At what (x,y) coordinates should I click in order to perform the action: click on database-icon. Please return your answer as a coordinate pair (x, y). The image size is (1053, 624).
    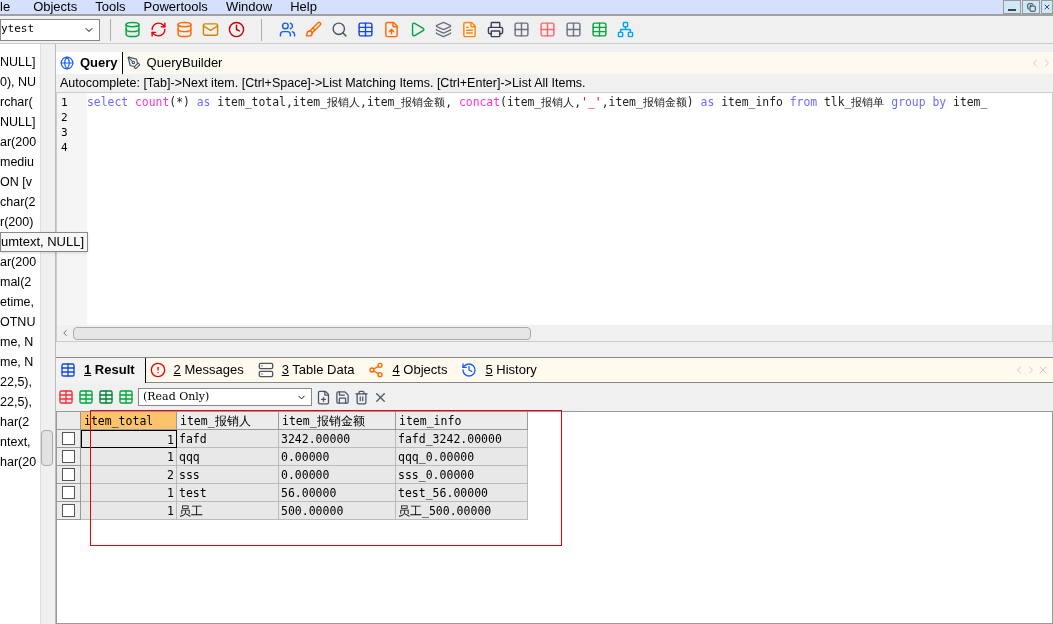
    Looking at the image, I should click on (265, 370).